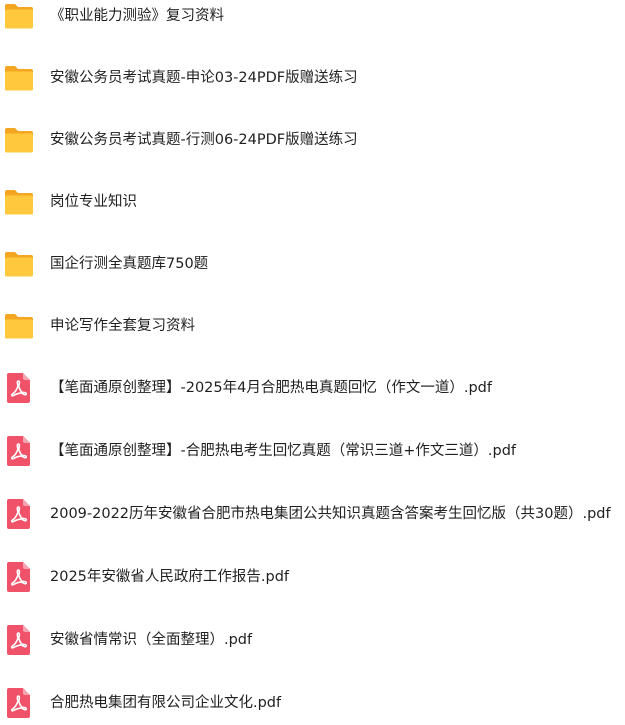 The image size is (625, 725). Describe the element at coordinates (122, 326) in the screenshot. I see `file-name: 申论写作全套复习资料` at that location.